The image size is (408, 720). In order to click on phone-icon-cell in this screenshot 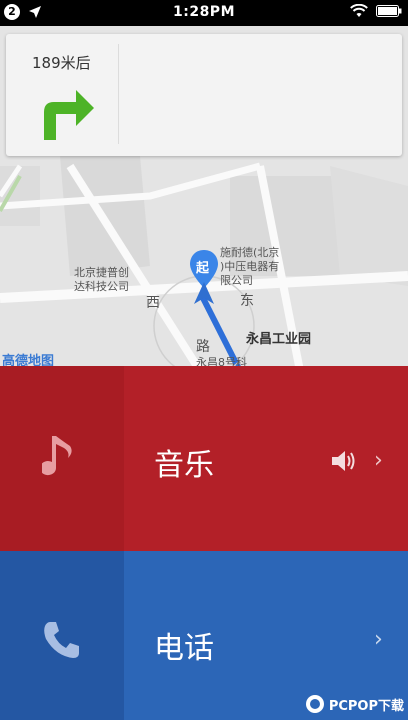, I will do `click(62, 635)`.